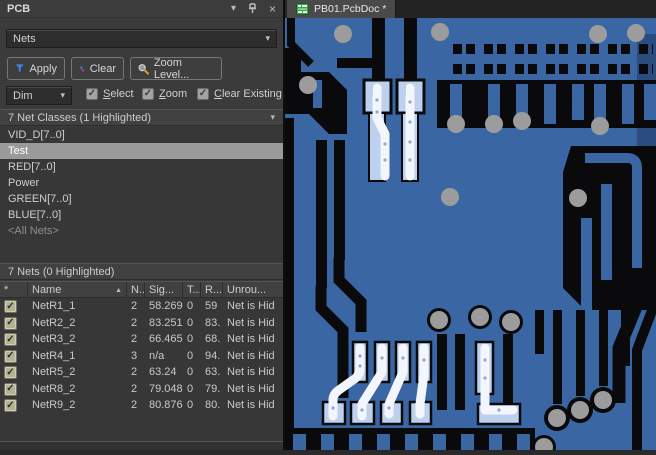  Describe the element at coordinates (14, 290) in the screenshot. I see `column-header-mark: *` at that location.